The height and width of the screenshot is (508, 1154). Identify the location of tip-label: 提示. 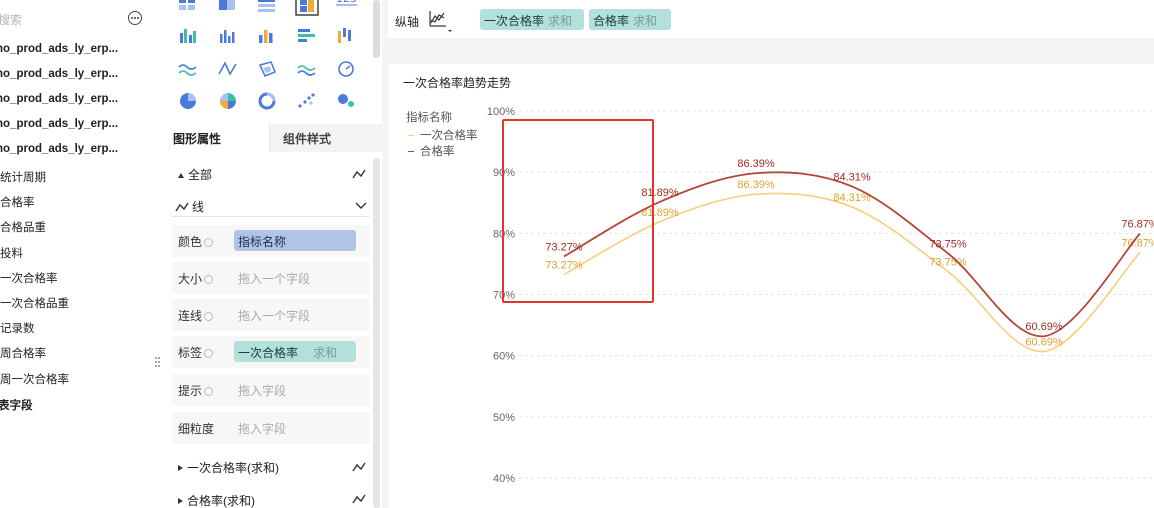
(196, 390).